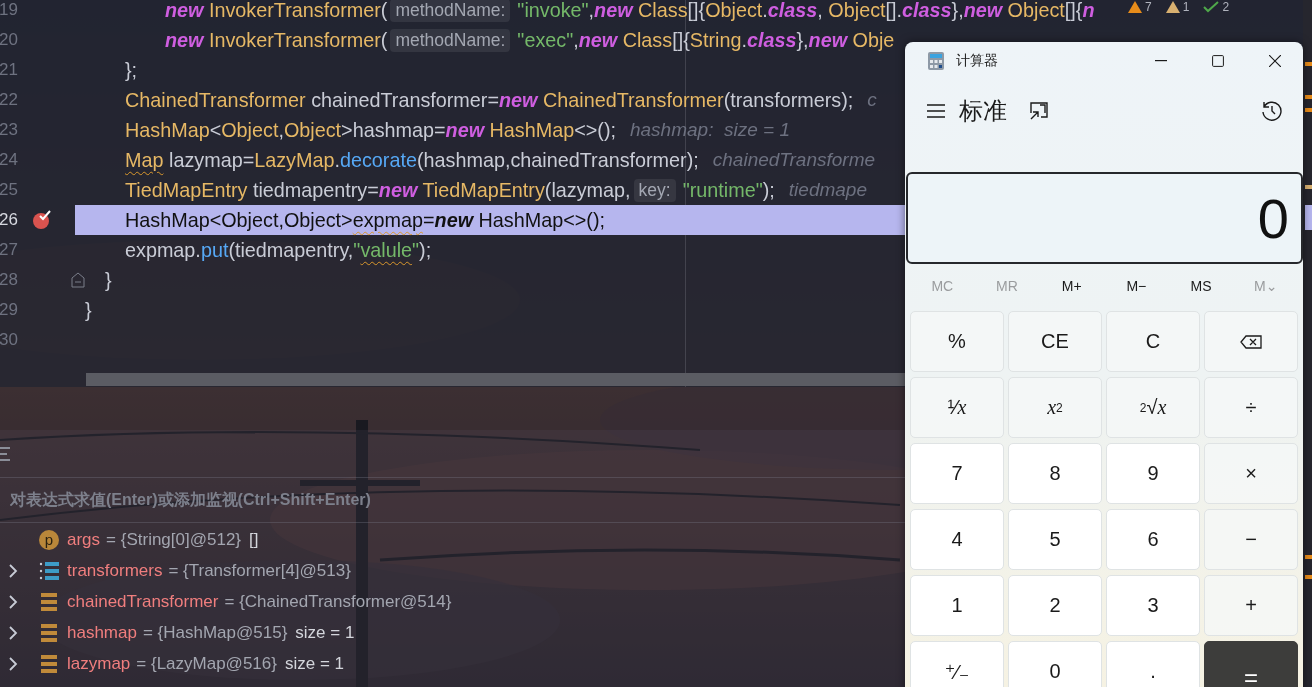  What do you see at coordinates (957, 605) in the screenshot?
I see `key-button: 1` at bounding box center [957, 605].